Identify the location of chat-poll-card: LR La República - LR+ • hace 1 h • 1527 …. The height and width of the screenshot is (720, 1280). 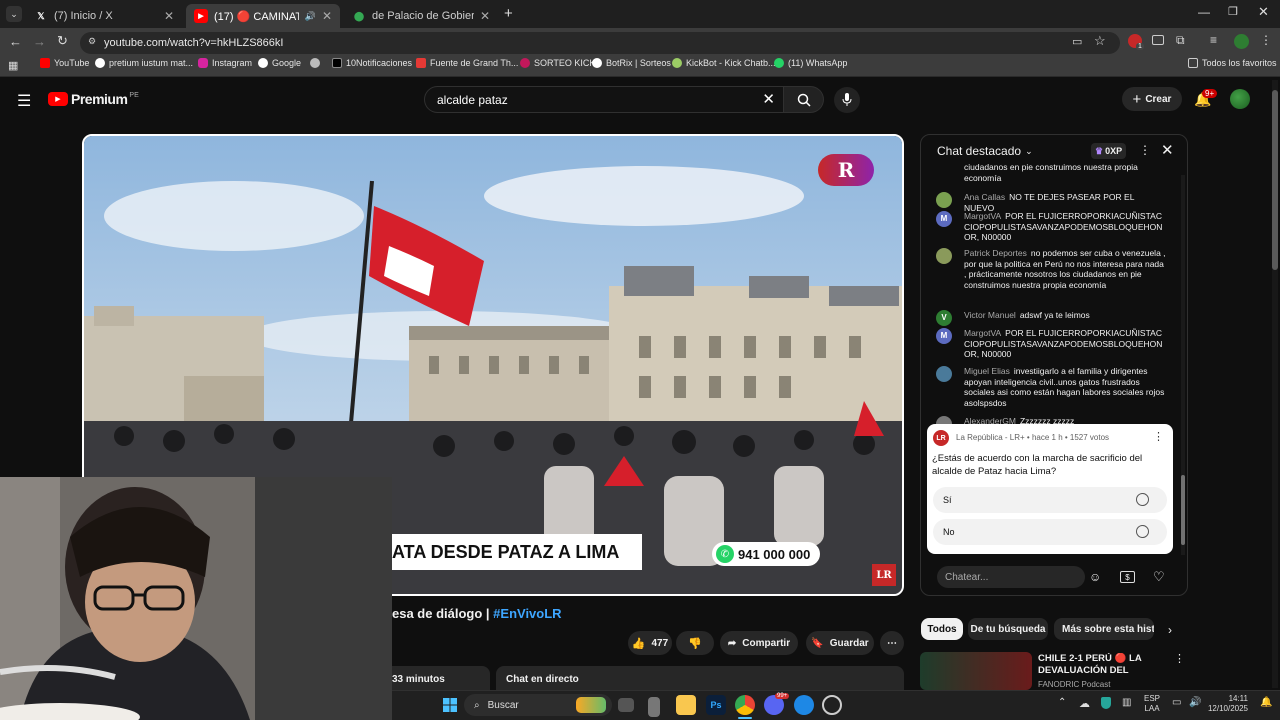
(1050, 489).